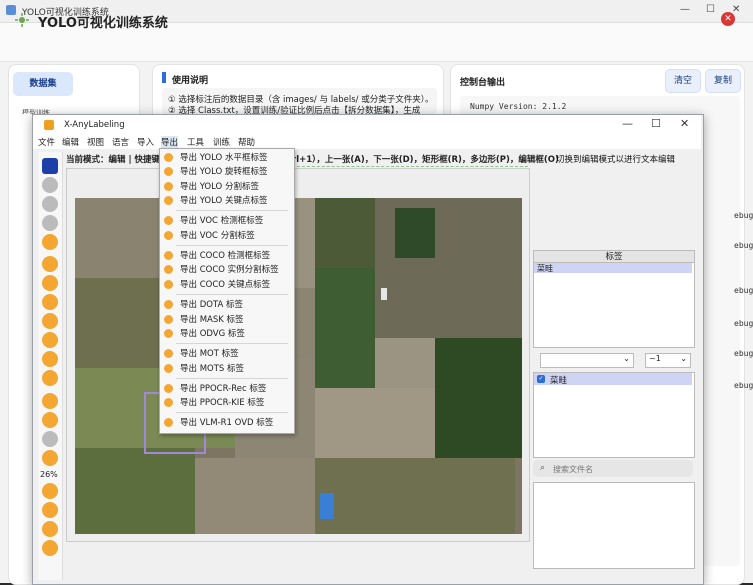 The width and height of the screenshot is (753, 585). Describe the element at coordinates (50, 439) in the screenshot. I see `undo-icon` at that location.